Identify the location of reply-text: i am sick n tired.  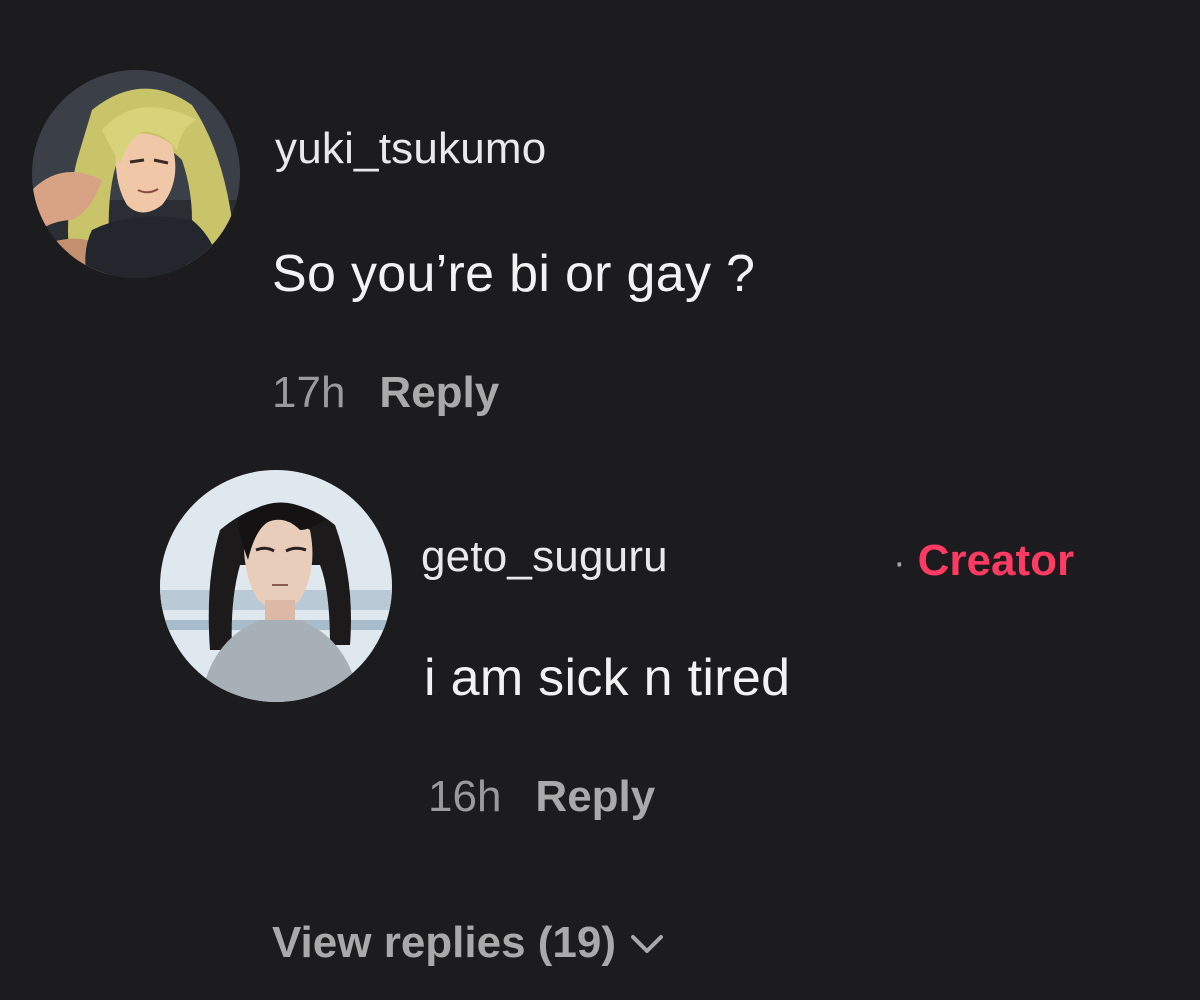
(607, 678).